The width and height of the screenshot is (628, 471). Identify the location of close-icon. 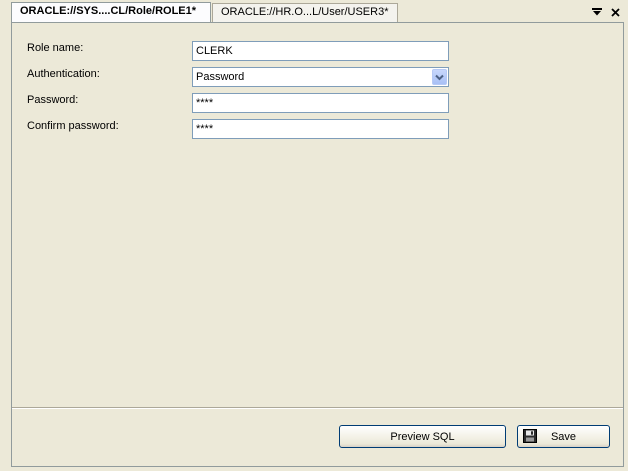
(615, 12).